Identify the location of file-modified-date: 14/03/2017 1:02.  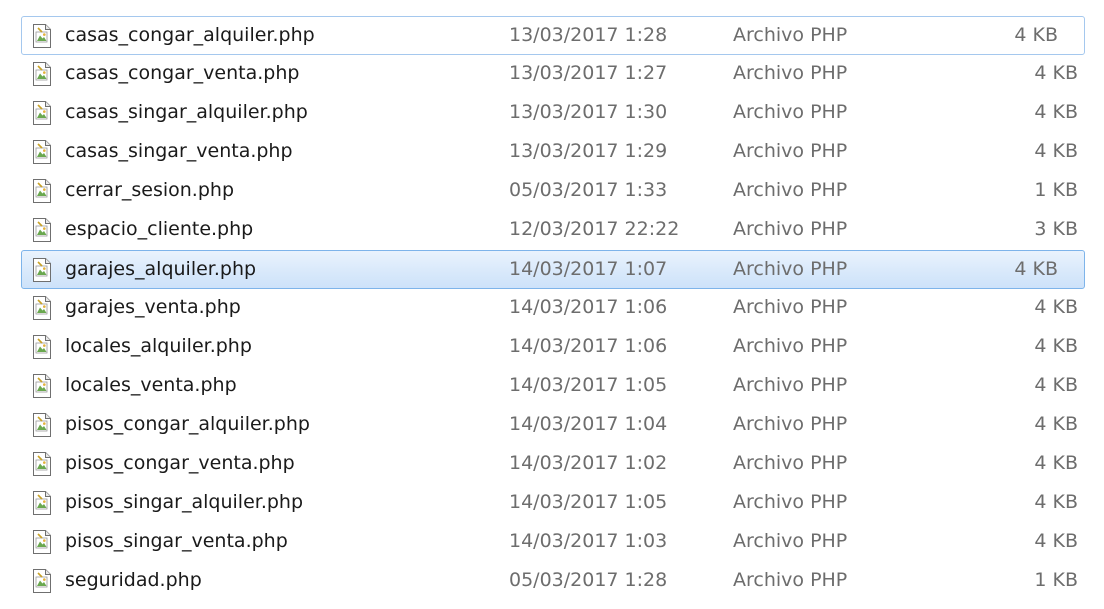
(588, 463).